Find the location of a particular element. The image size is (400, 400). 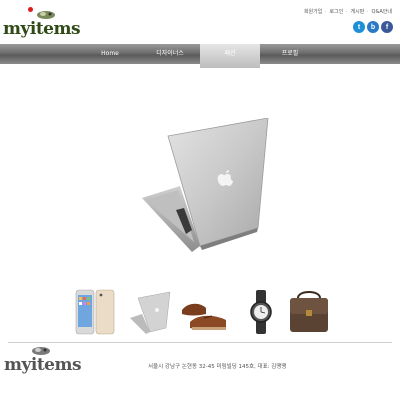

nav-item-fashion: 패션 is located at coordinates (230, 56).